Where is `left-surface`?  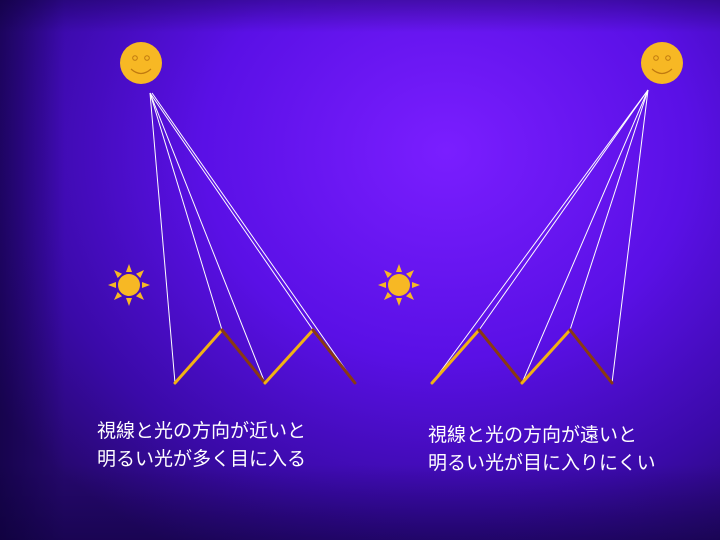 left-surface is located at coordinates (265, 356).